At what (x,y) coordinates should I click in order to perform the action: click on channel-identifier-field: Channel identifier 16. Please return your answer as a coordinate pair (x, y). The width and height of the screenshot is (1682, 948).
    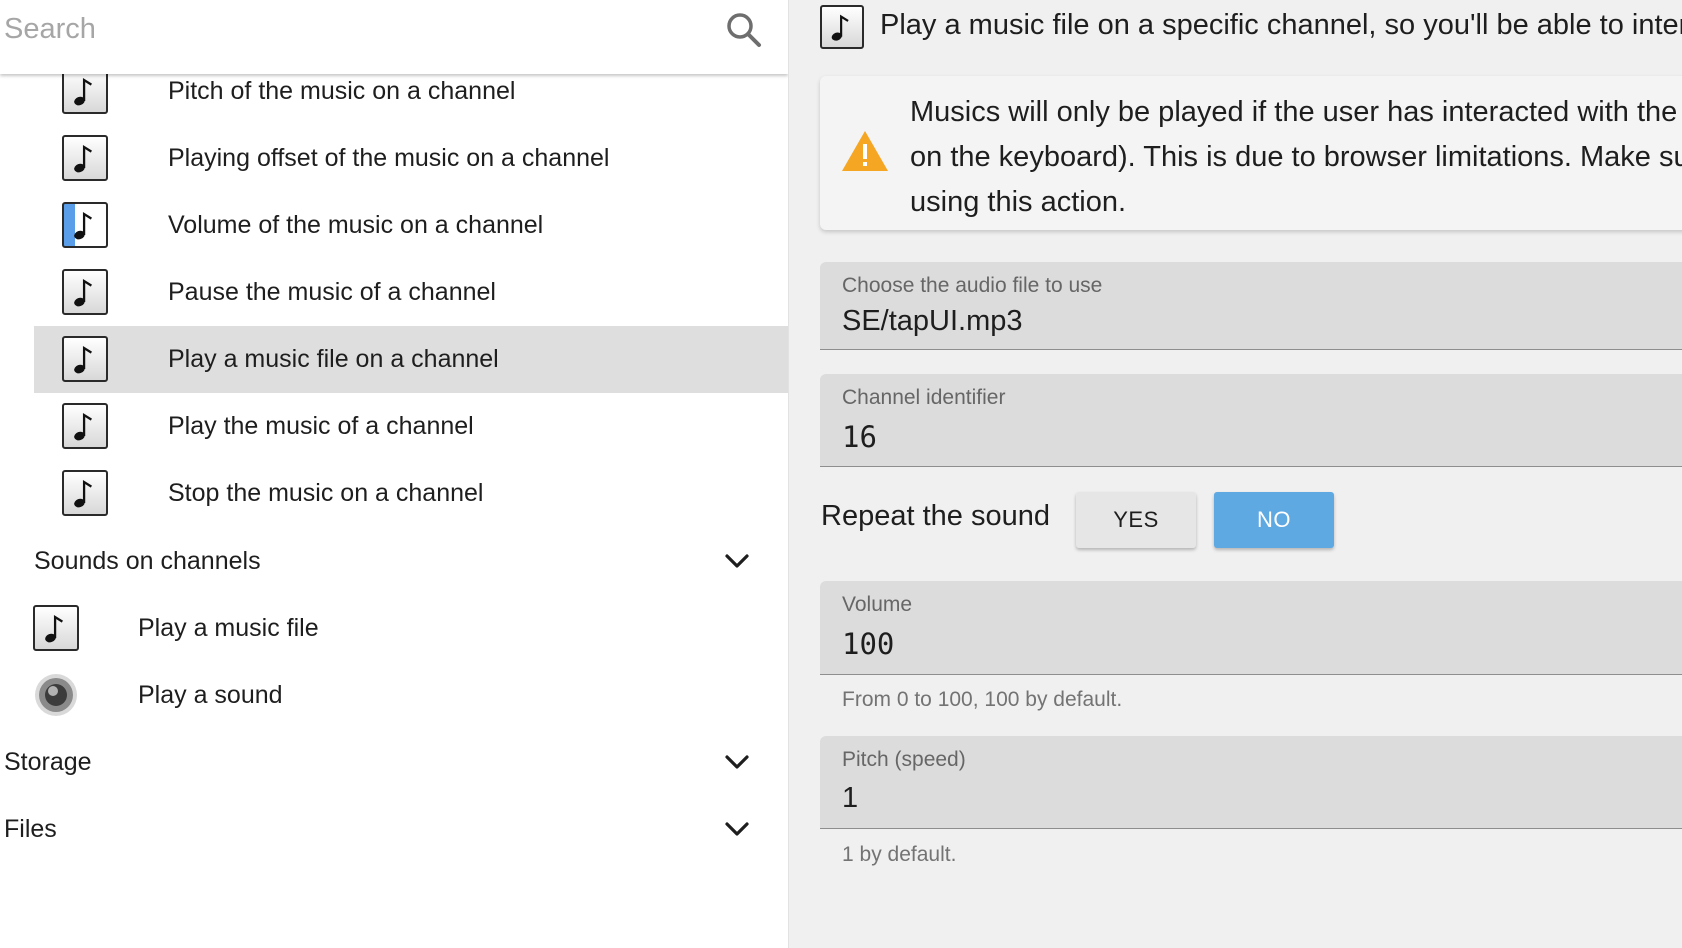
    Looking at the image, I should click on (1251, 420).